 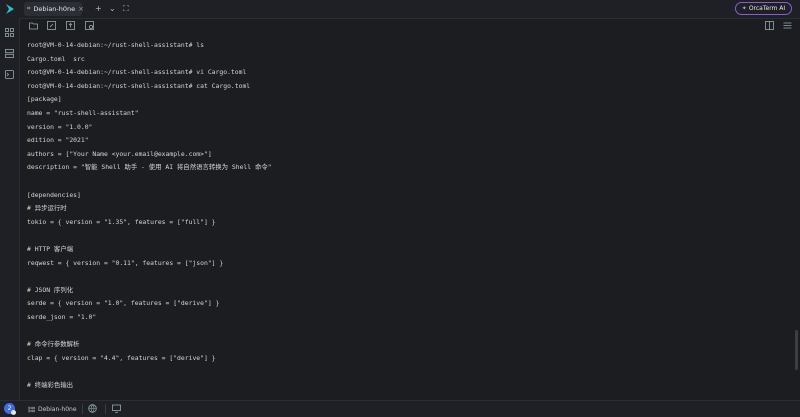 What do you see at coordinates (29, 8) in the screenshot?
I see `terminal-tab-icon: ⌗` at bounding box center [29, 8].